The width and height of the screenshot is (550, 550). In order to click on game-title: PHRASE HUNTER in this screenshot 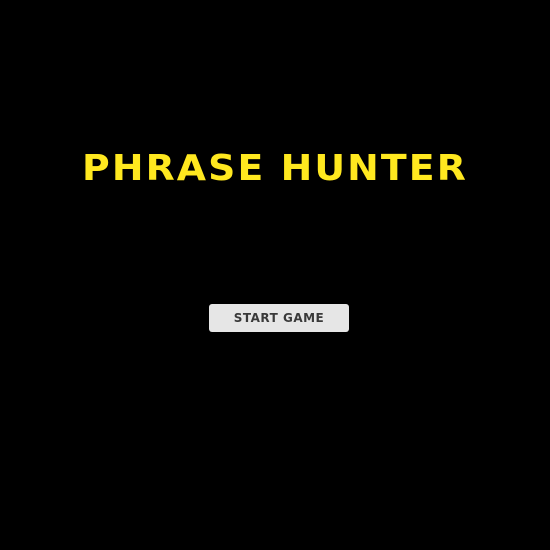, I will do `click(275, 168)`.